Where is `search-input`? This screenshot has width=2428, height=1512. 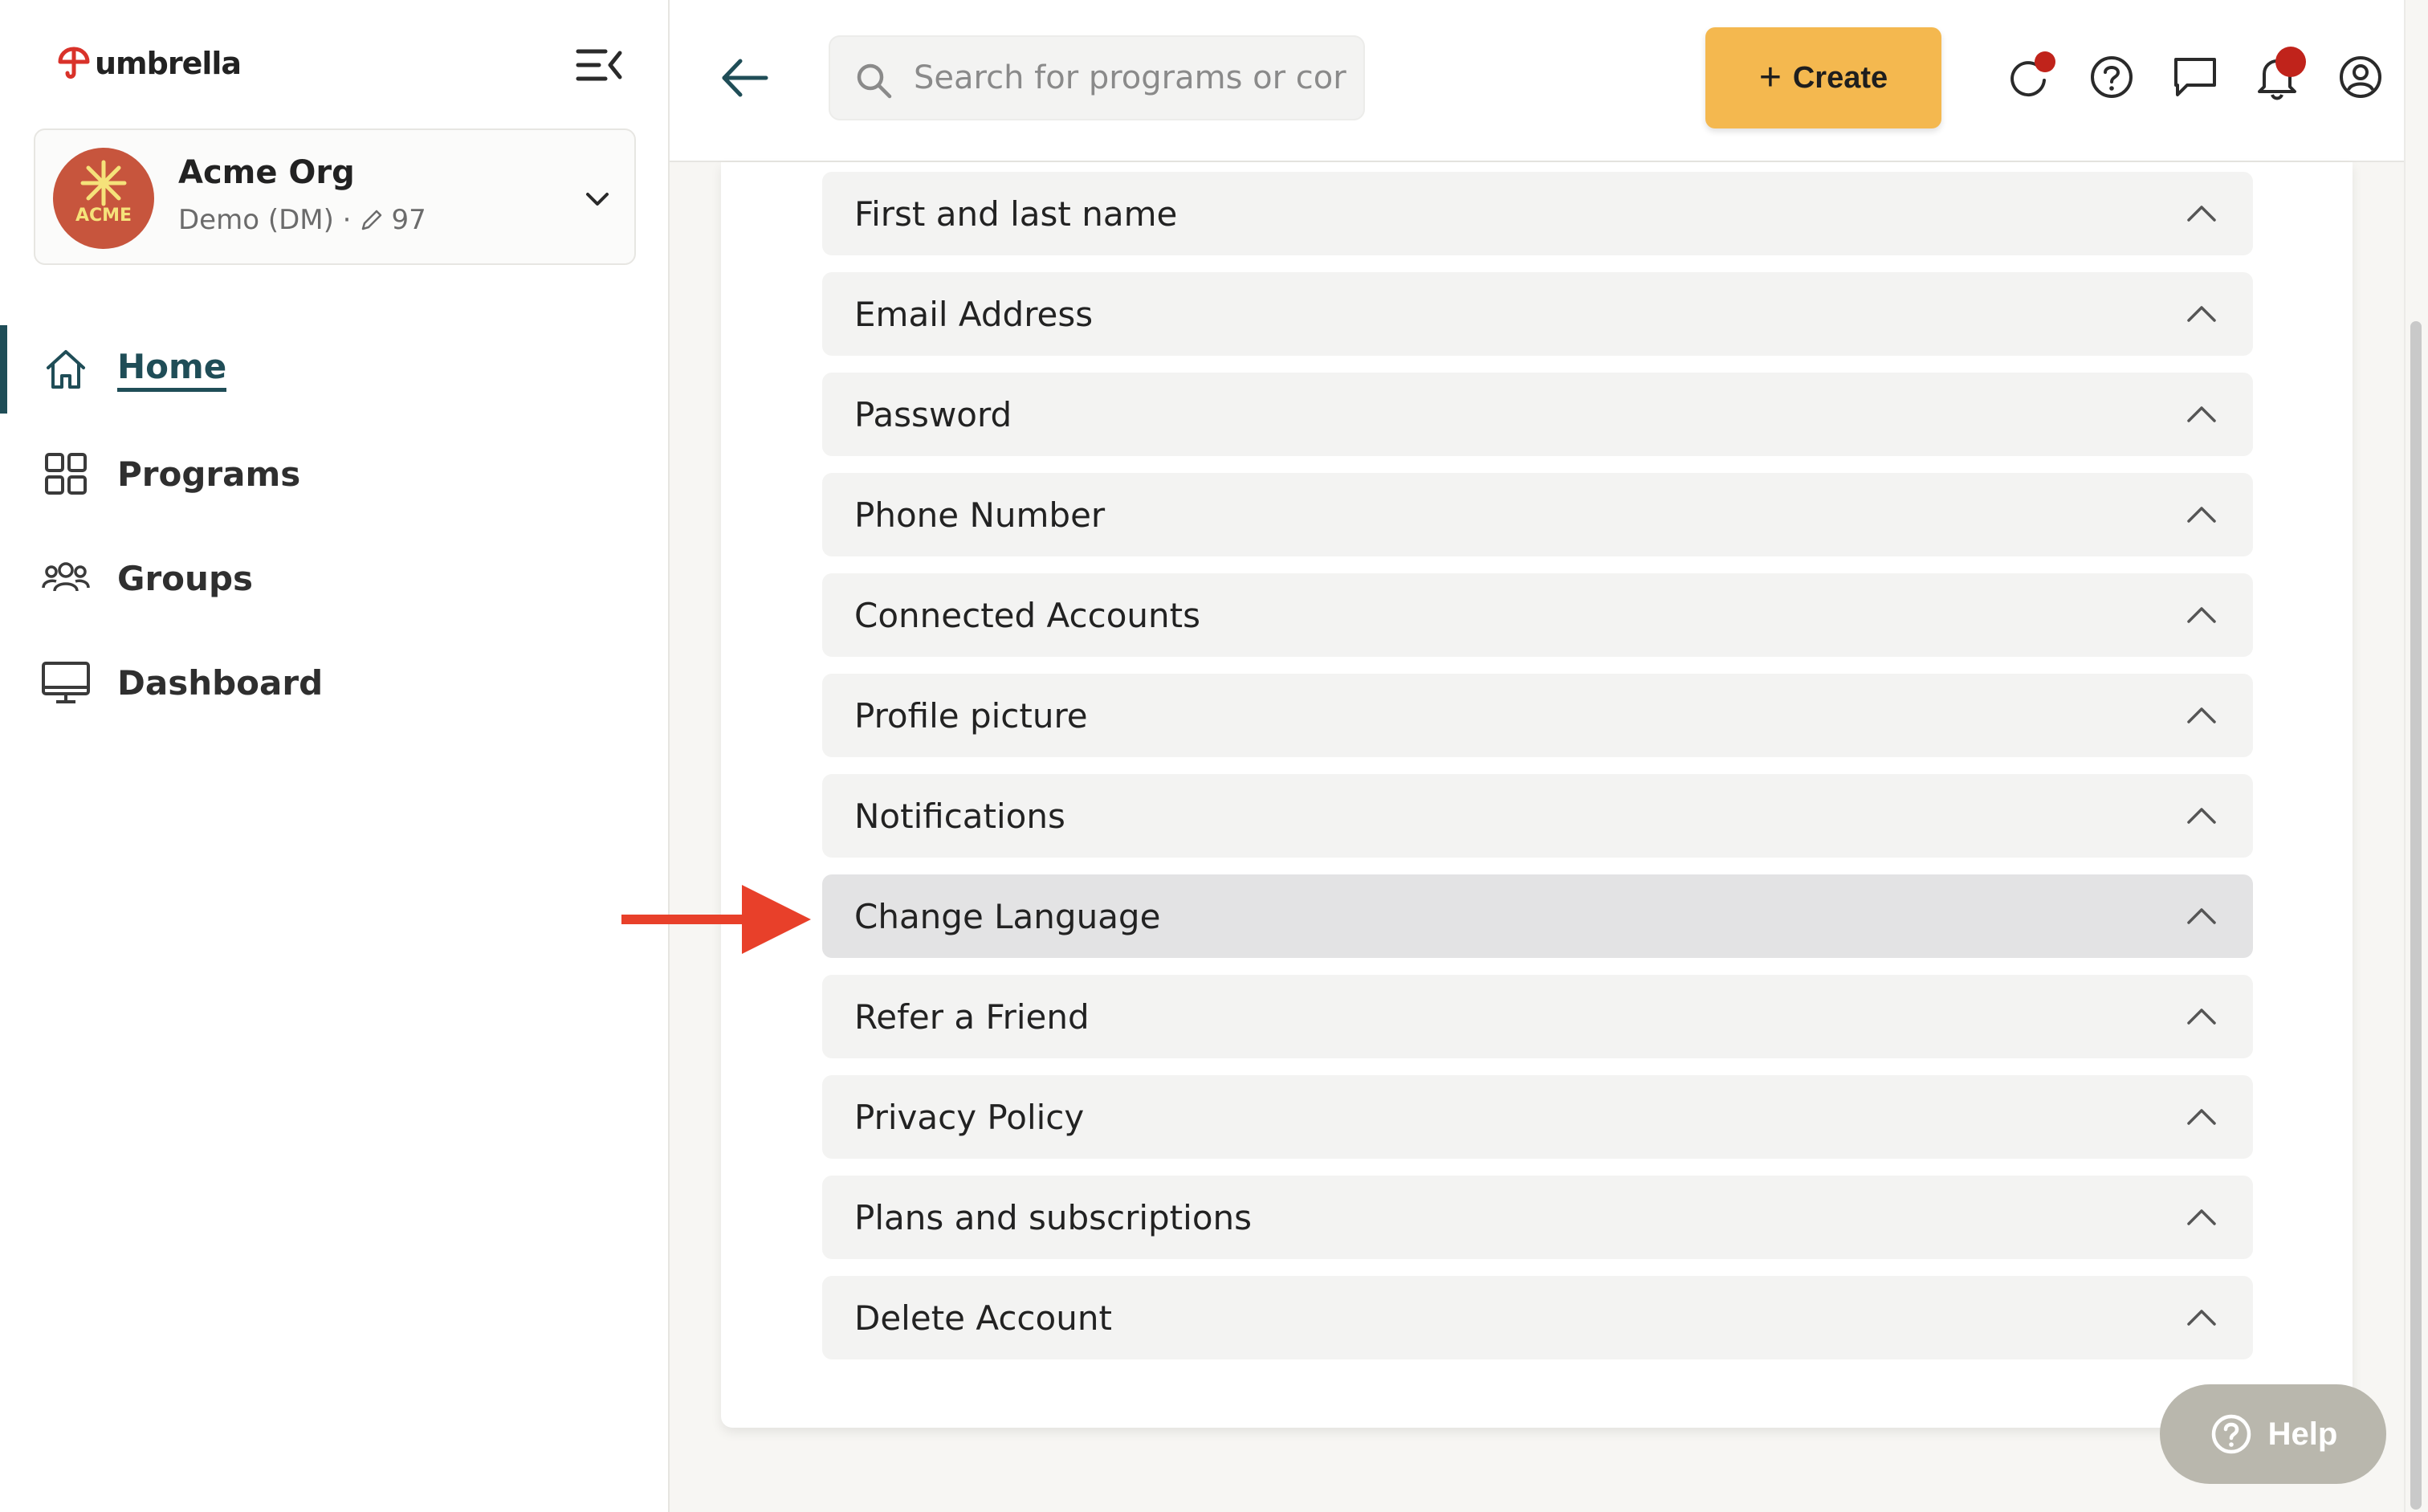 search-input is located at coordinates (1134, 78).